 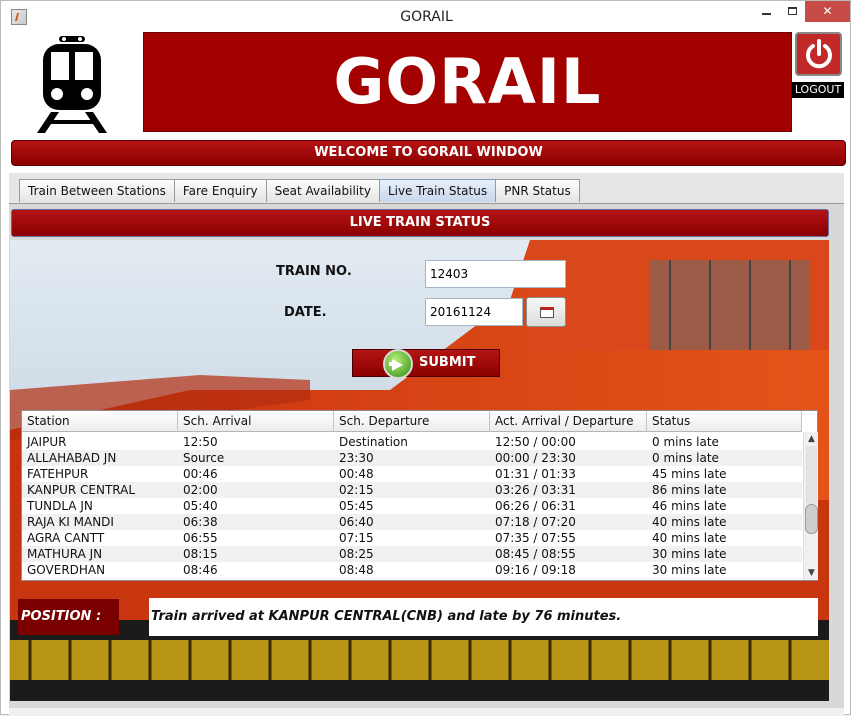 I want to click on cell-station: AGRA CANTT, so click(x=66, y=538).